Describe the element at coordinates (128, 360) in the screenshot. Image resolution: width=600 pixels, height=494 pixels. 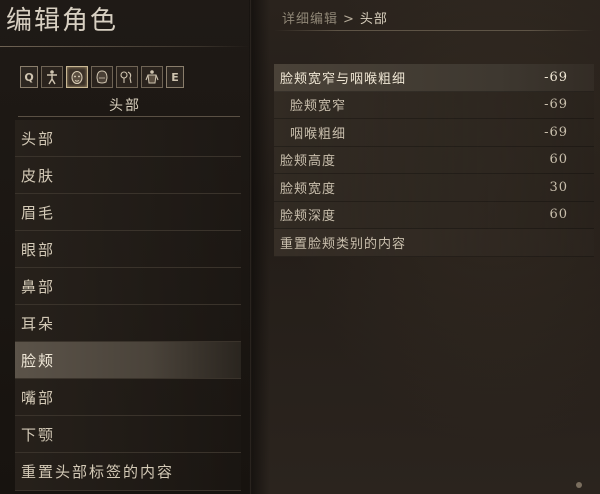
I see `menu-item-cheeks: 脸颊` at that location.